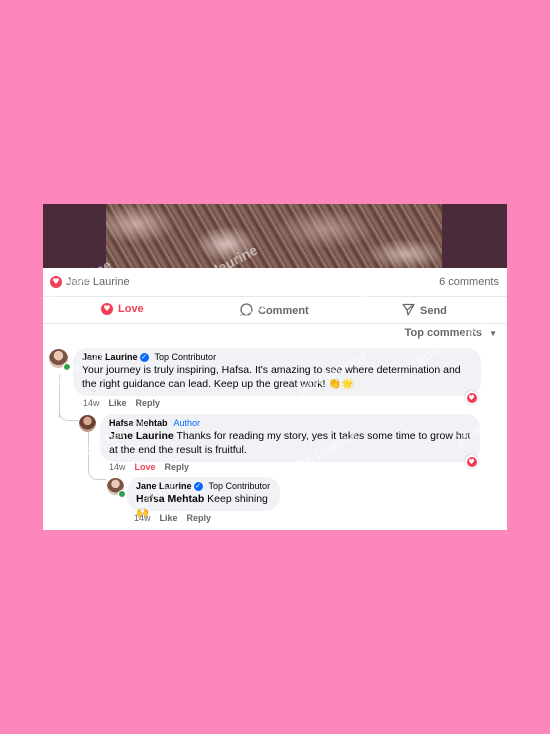  What do you see at coordinates (187, 423) in the screenshot?
I see `author-badge: Author` at bounding box center [187, 423].